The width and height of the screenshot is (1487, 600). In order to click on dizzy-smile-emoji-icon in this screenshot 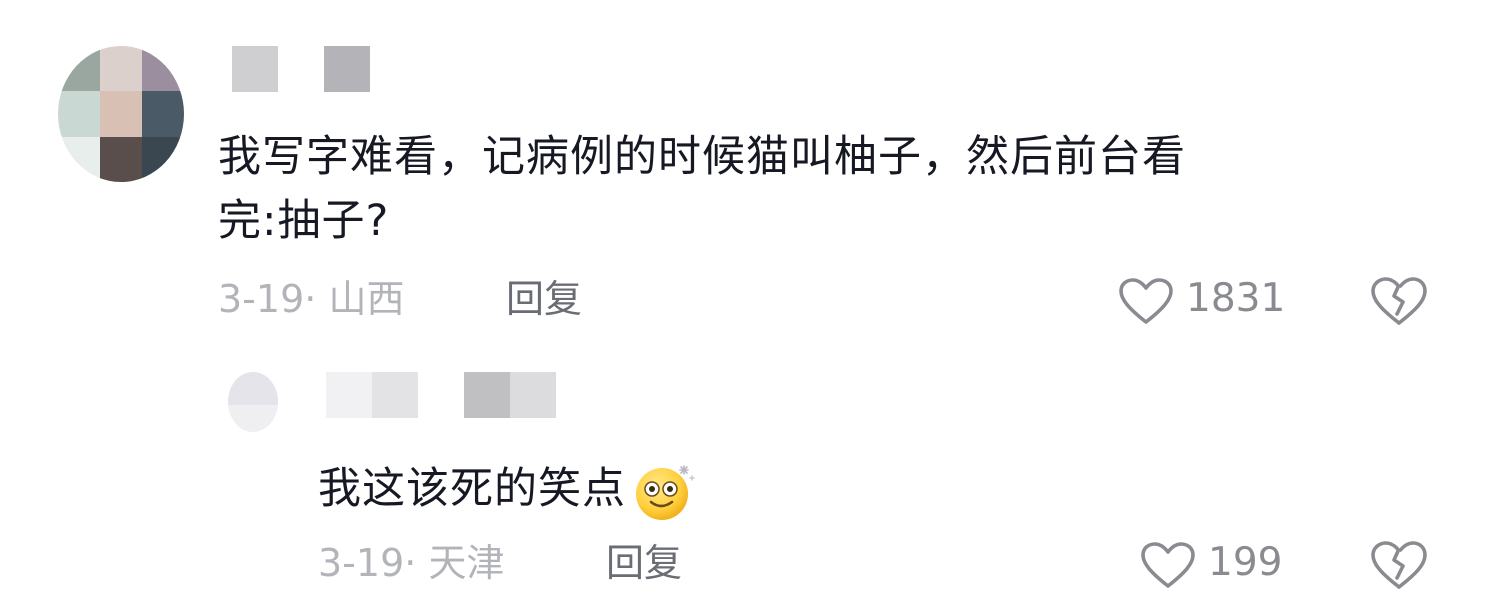, I will do `click(663, 489)`.